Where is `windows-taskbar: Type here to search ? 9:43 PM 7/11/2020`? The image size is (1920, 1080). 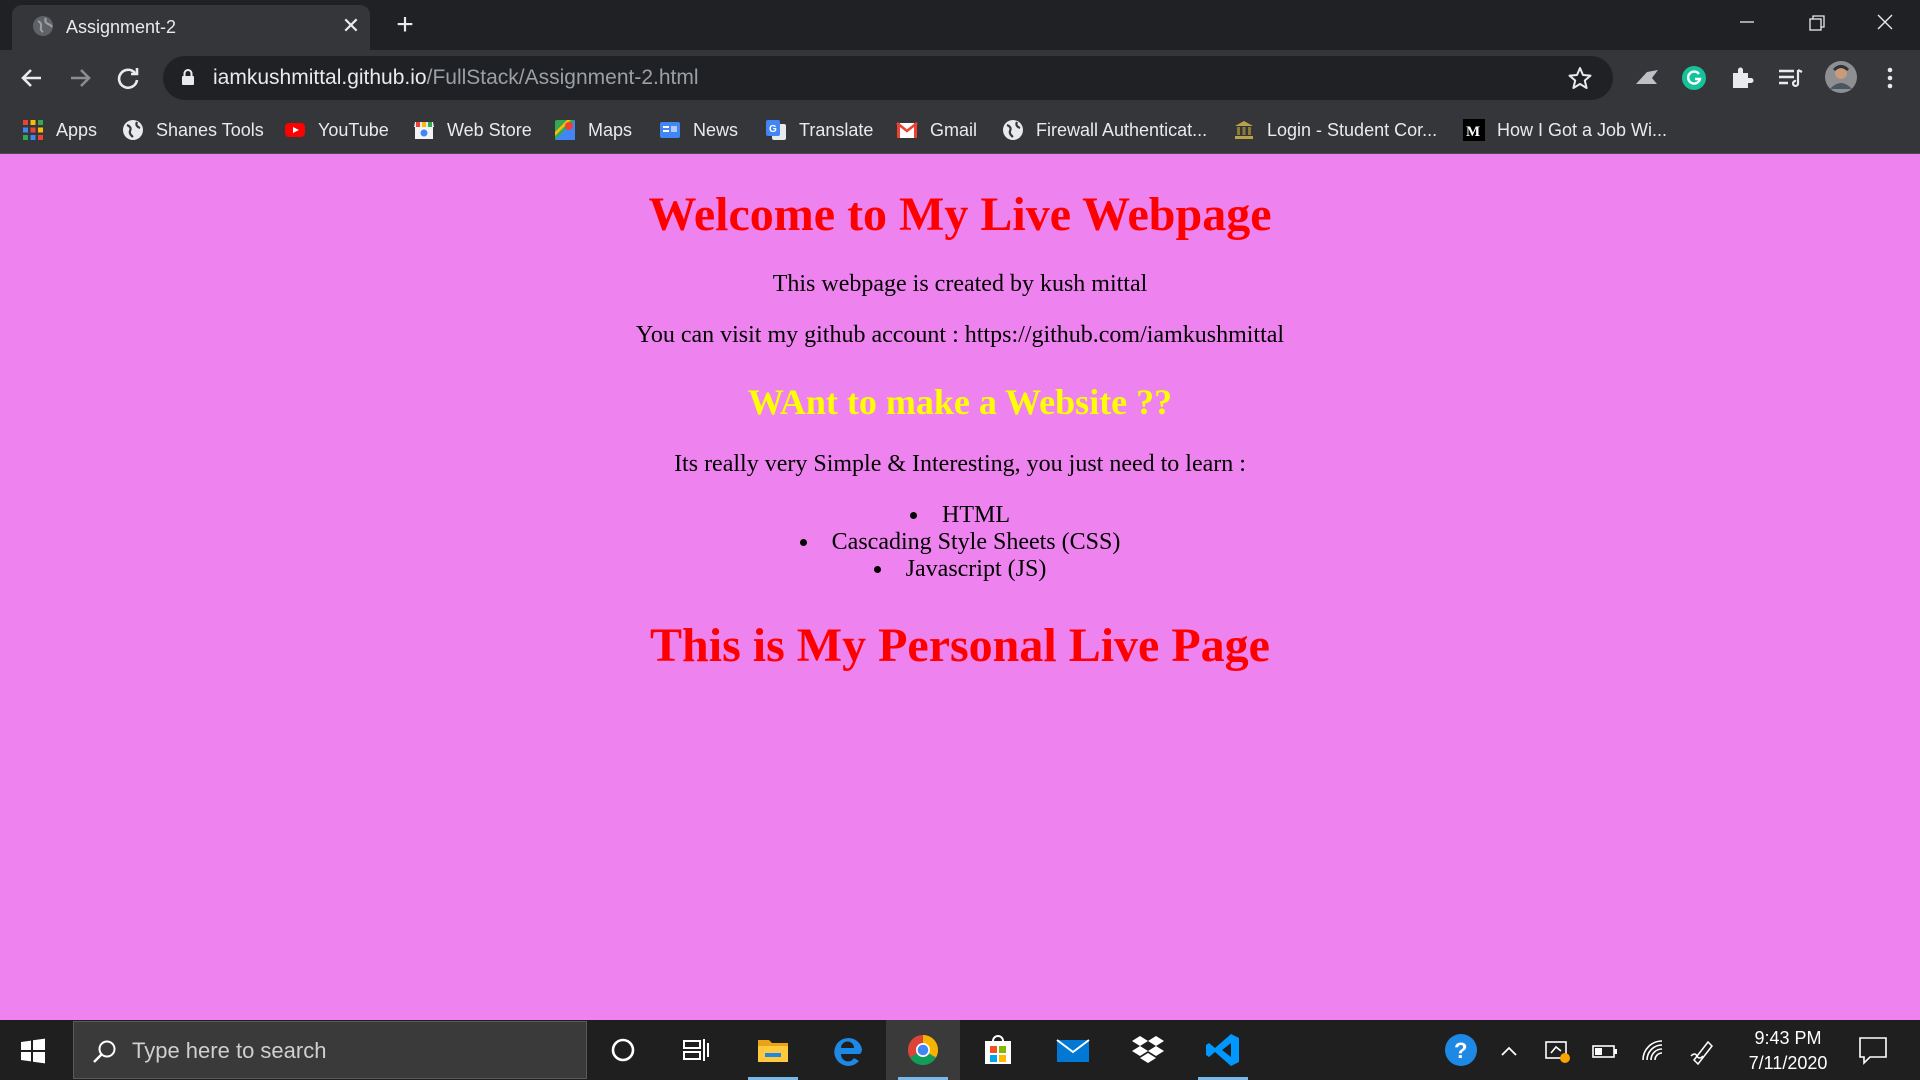 windows-taskbar: Type here to search ? 9:43 PM 7/11/2020 is located at coordinates (960, 1050).